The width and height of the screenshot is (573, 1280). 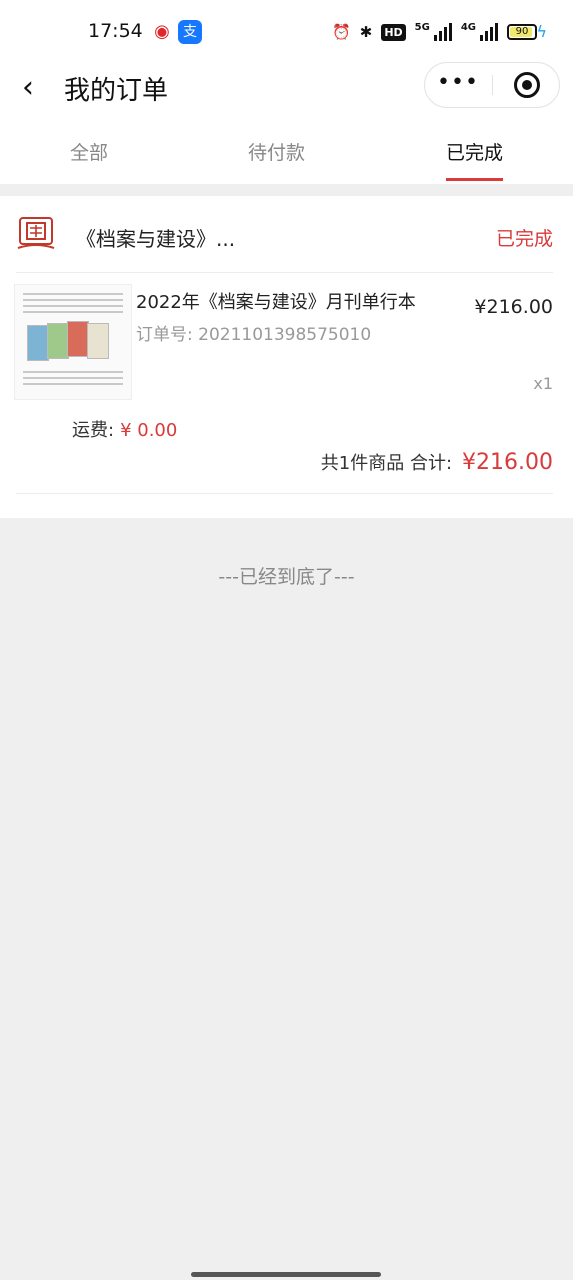 I want to click on product-name: 2022年《档案与建设》月刊单行本, so click(x=276, y=301).